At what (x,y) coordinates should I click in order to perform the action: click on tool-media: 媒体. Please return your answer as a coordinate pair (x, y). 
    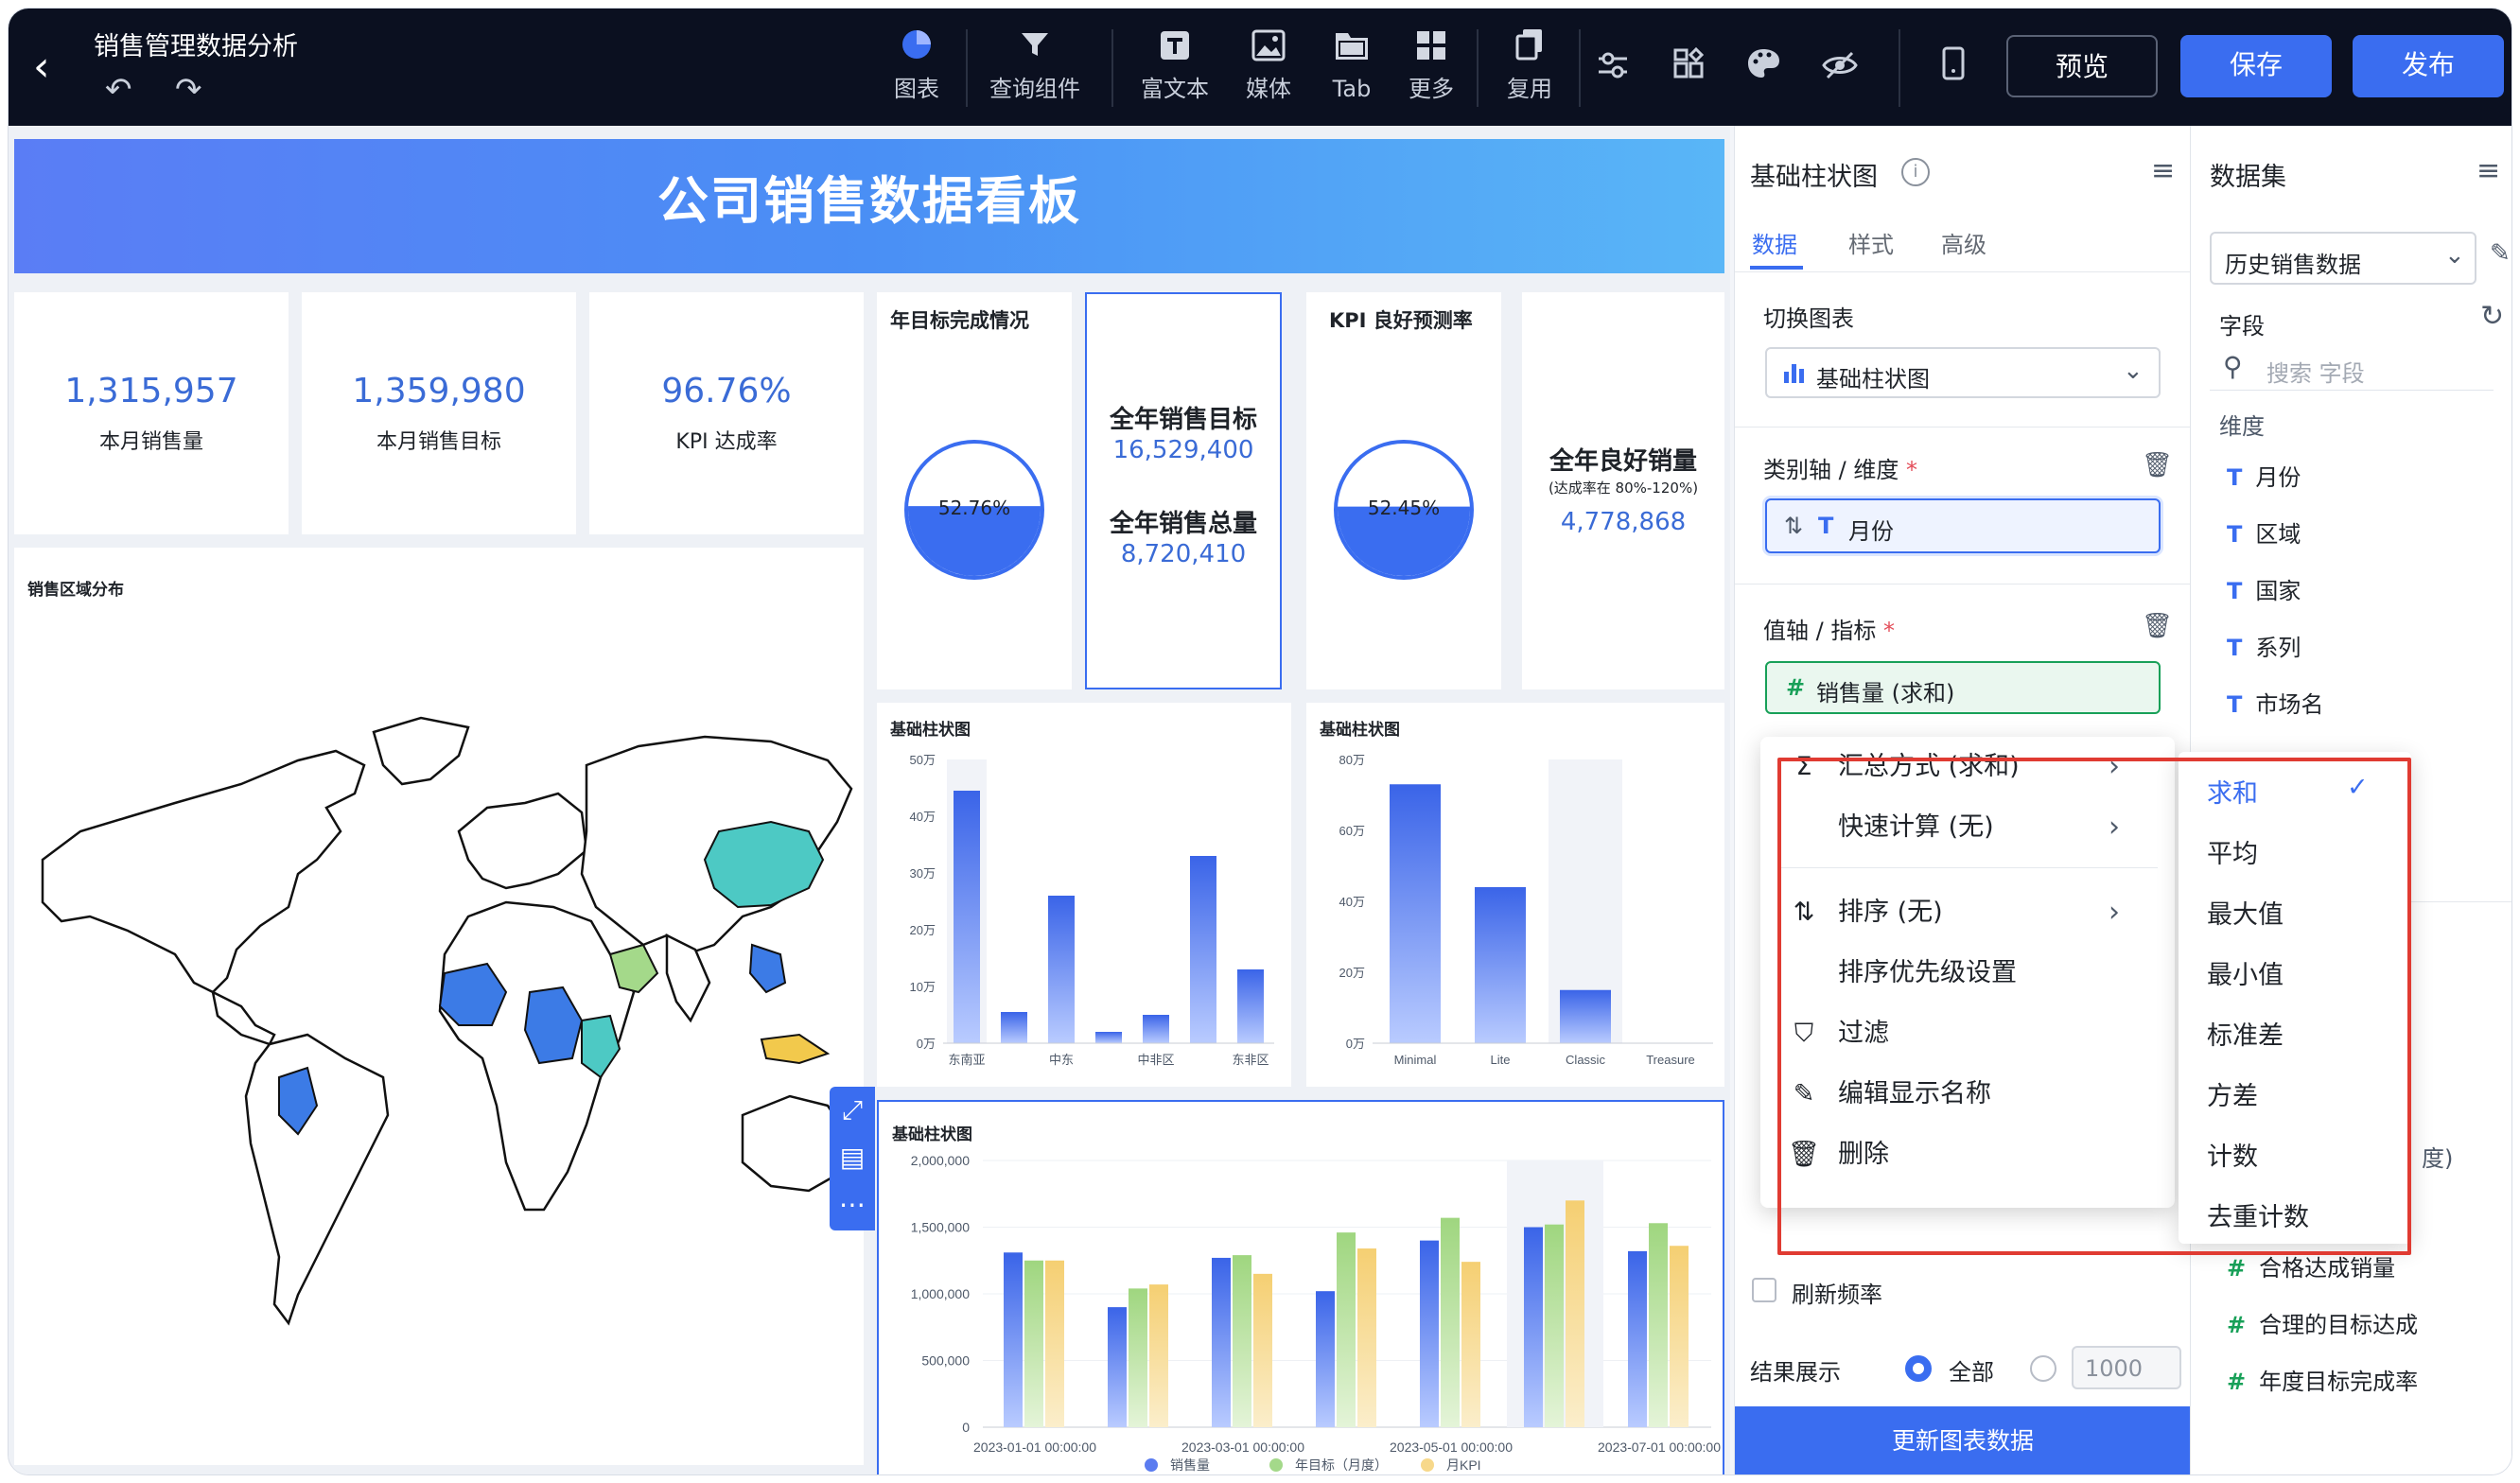
    Looking at the image, I should click on (1268, 70).